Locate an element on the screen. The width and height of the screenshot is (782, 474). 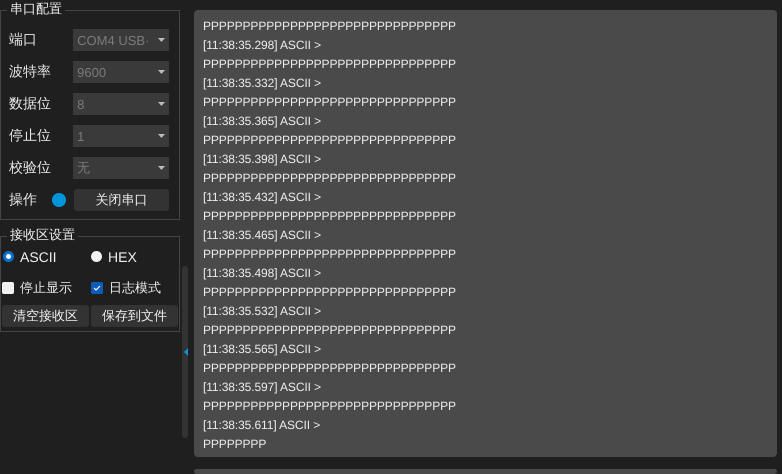
group-title: 串口配置 is located at coordinates (36, 10).